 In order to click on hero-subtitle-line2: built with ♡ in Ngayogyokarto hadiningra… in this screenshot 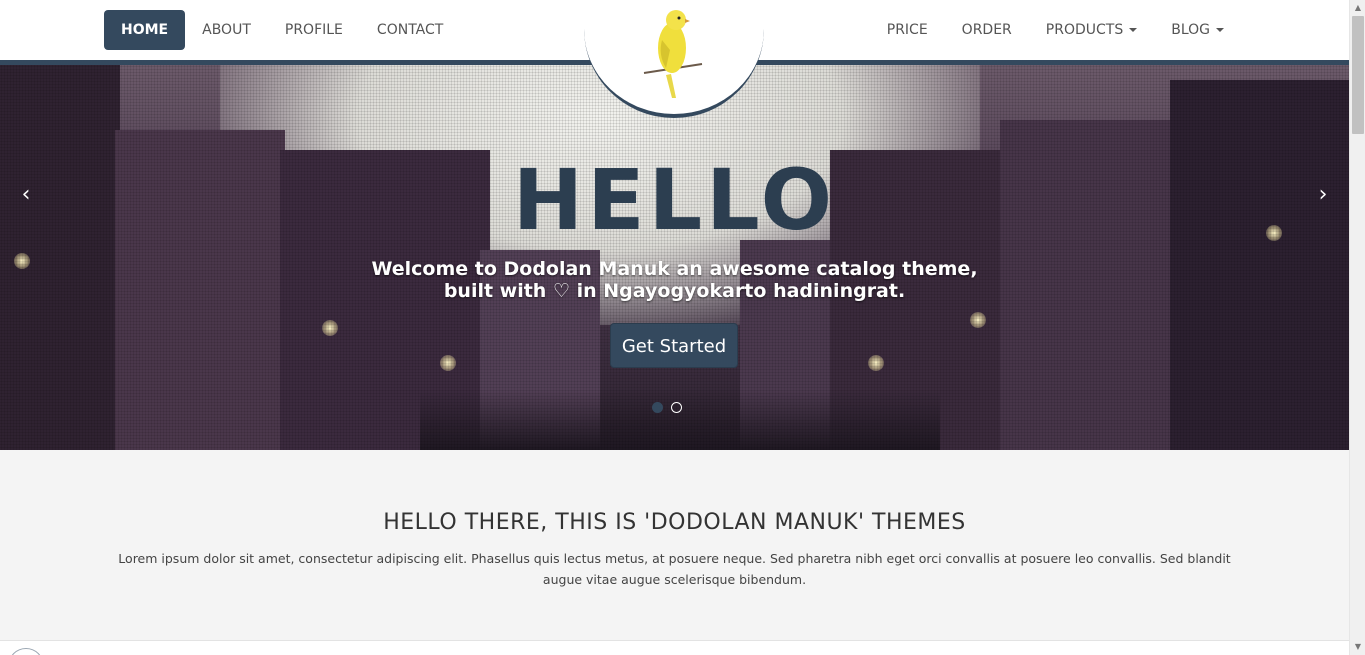, I will do `click(674, 291)`.